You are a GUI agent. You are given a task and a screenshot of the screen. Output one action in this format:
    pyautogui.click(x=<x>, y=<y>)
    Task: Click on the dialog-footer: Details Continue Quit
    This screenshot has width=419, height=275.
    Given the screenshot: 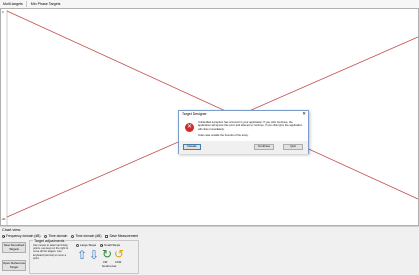 What is the action you would take?
    pyautogui.click(x=243, y=147)
    